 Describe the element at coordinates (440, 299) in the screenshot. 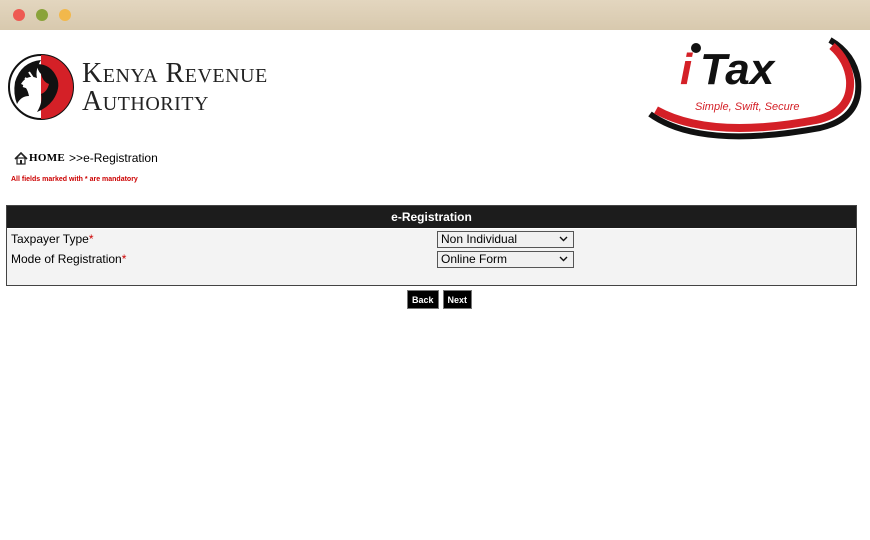

I see `form-actions: Back Next` at that location.